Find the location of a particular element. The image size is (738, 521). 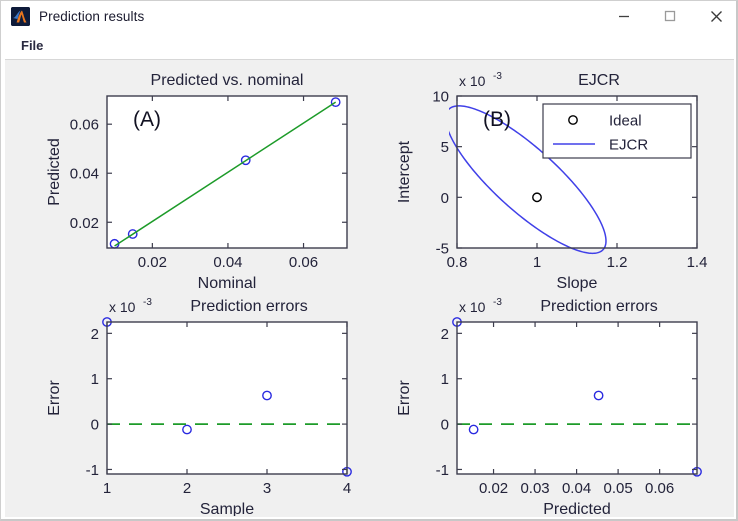

y-axis-label: Predicted is located at coordinates (54, 172).